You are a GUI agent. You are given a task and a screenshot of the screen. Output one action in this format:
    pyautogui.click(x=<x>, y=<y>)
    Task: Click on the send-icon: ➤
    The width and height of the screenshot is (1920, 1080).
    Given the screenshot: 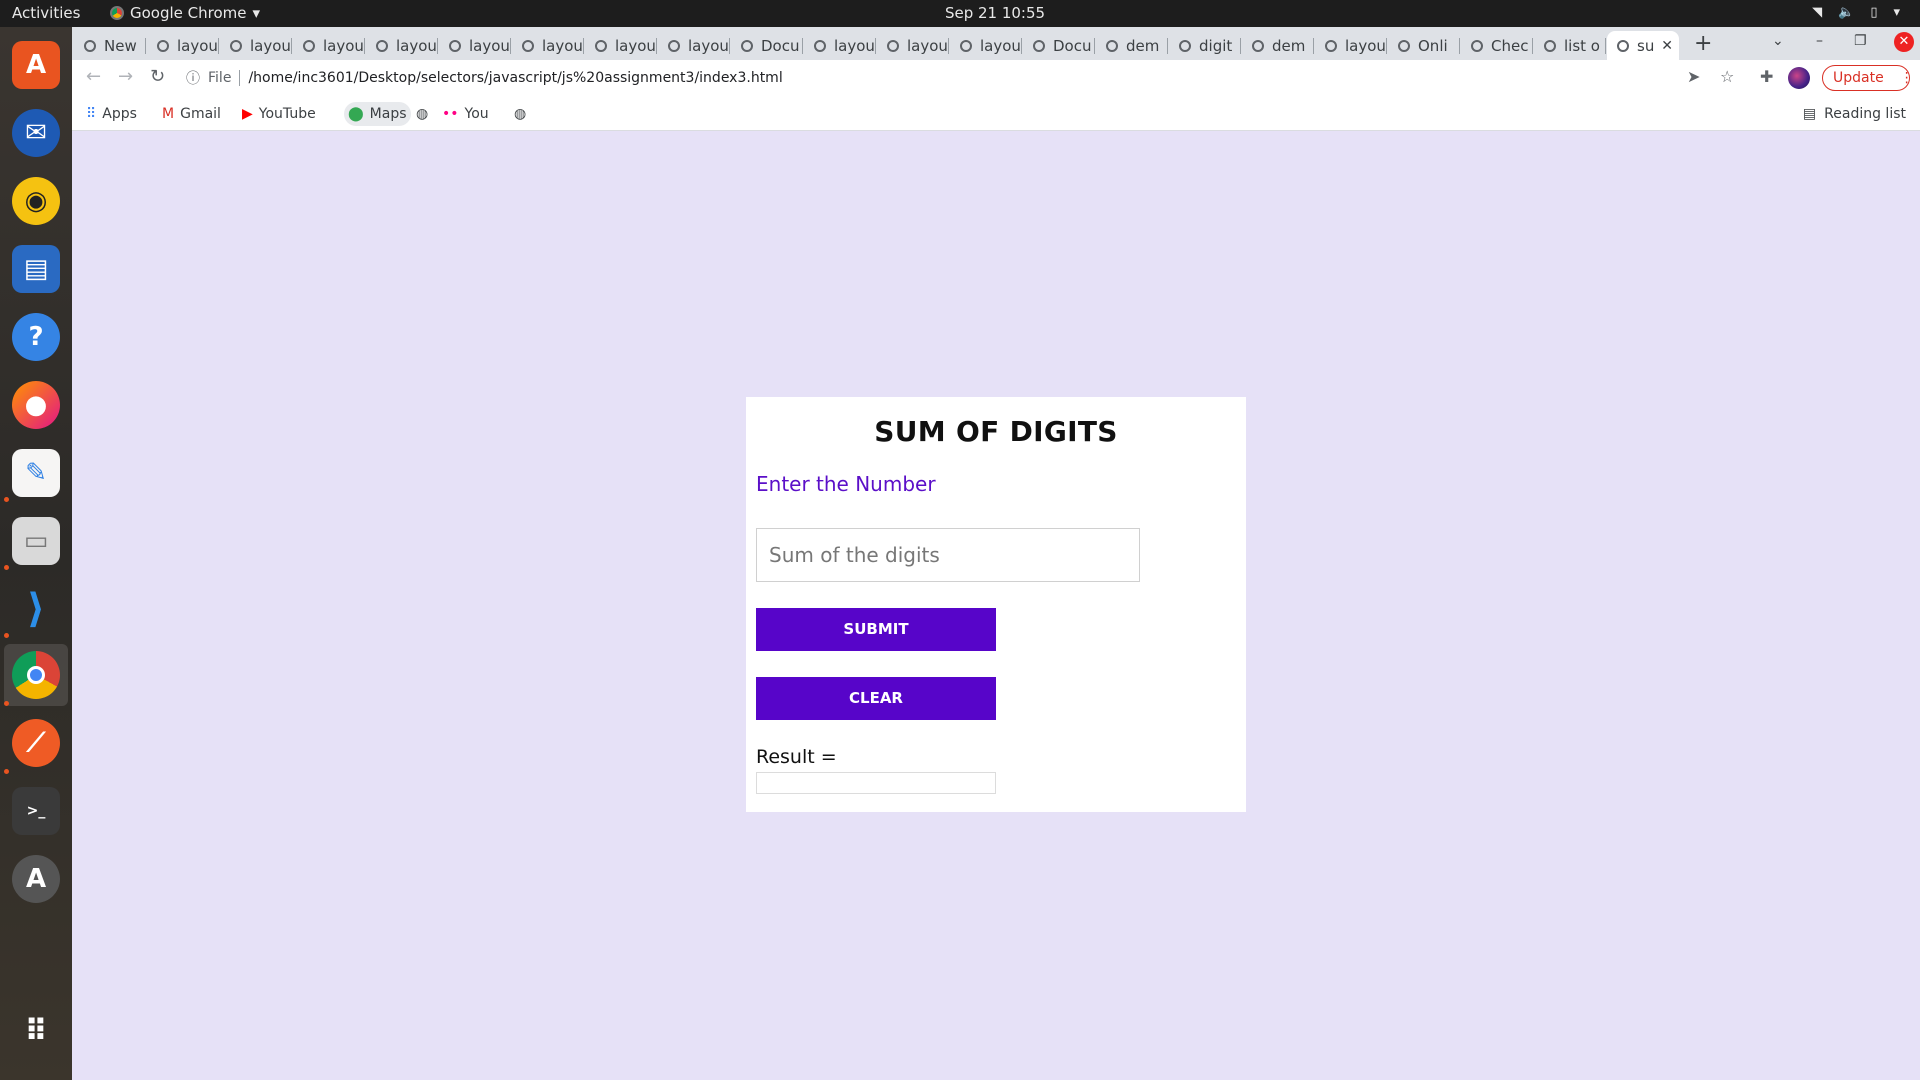 What is the action you would take?
    pyautogui.click(x=1693, y=76)
    